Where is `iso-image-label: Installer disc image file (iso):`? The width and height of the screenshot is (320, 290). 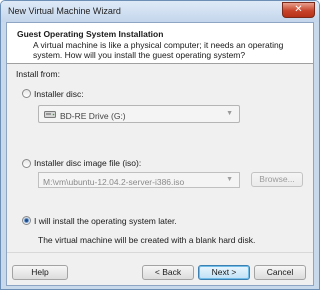 iso-image-label: Installer disc image file (iso): is located at coordinates (87, 163).